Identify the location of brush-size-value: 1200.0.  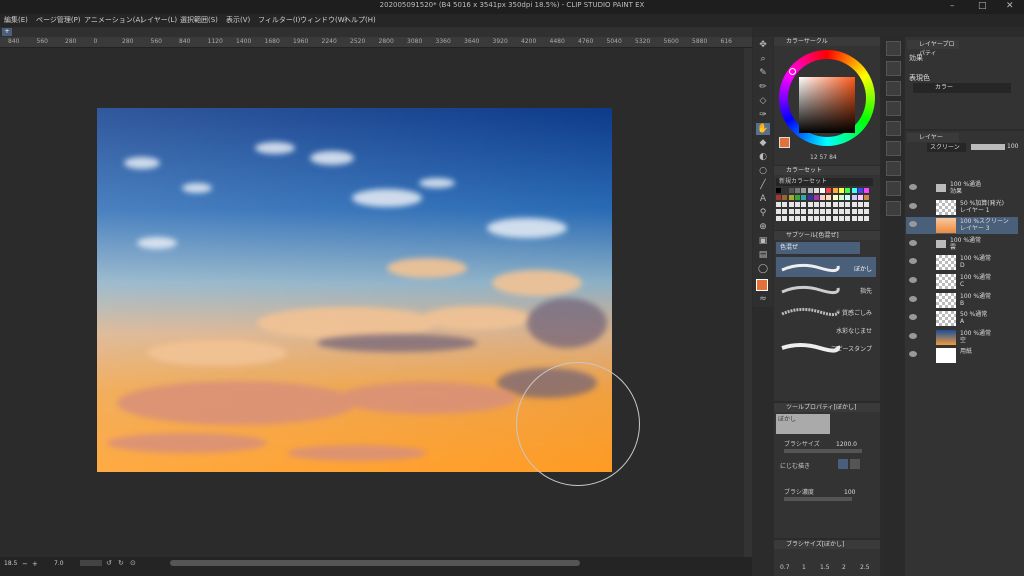
(846, 444).